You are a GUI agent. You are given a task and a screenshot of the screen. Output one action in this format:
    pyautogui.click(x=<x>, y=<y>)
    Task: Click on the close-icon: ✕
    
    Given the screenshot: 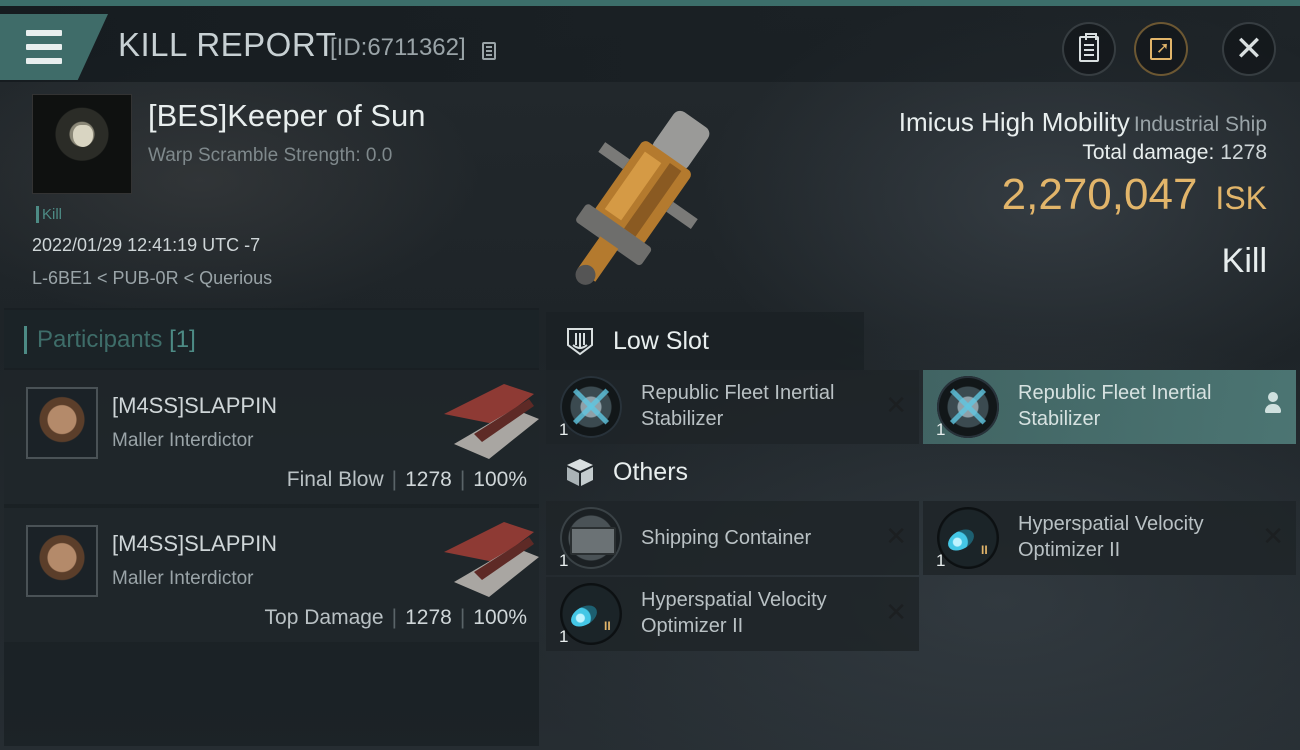 What is the action you would take?
    pyautogui.click(x=1249, y=49)
    